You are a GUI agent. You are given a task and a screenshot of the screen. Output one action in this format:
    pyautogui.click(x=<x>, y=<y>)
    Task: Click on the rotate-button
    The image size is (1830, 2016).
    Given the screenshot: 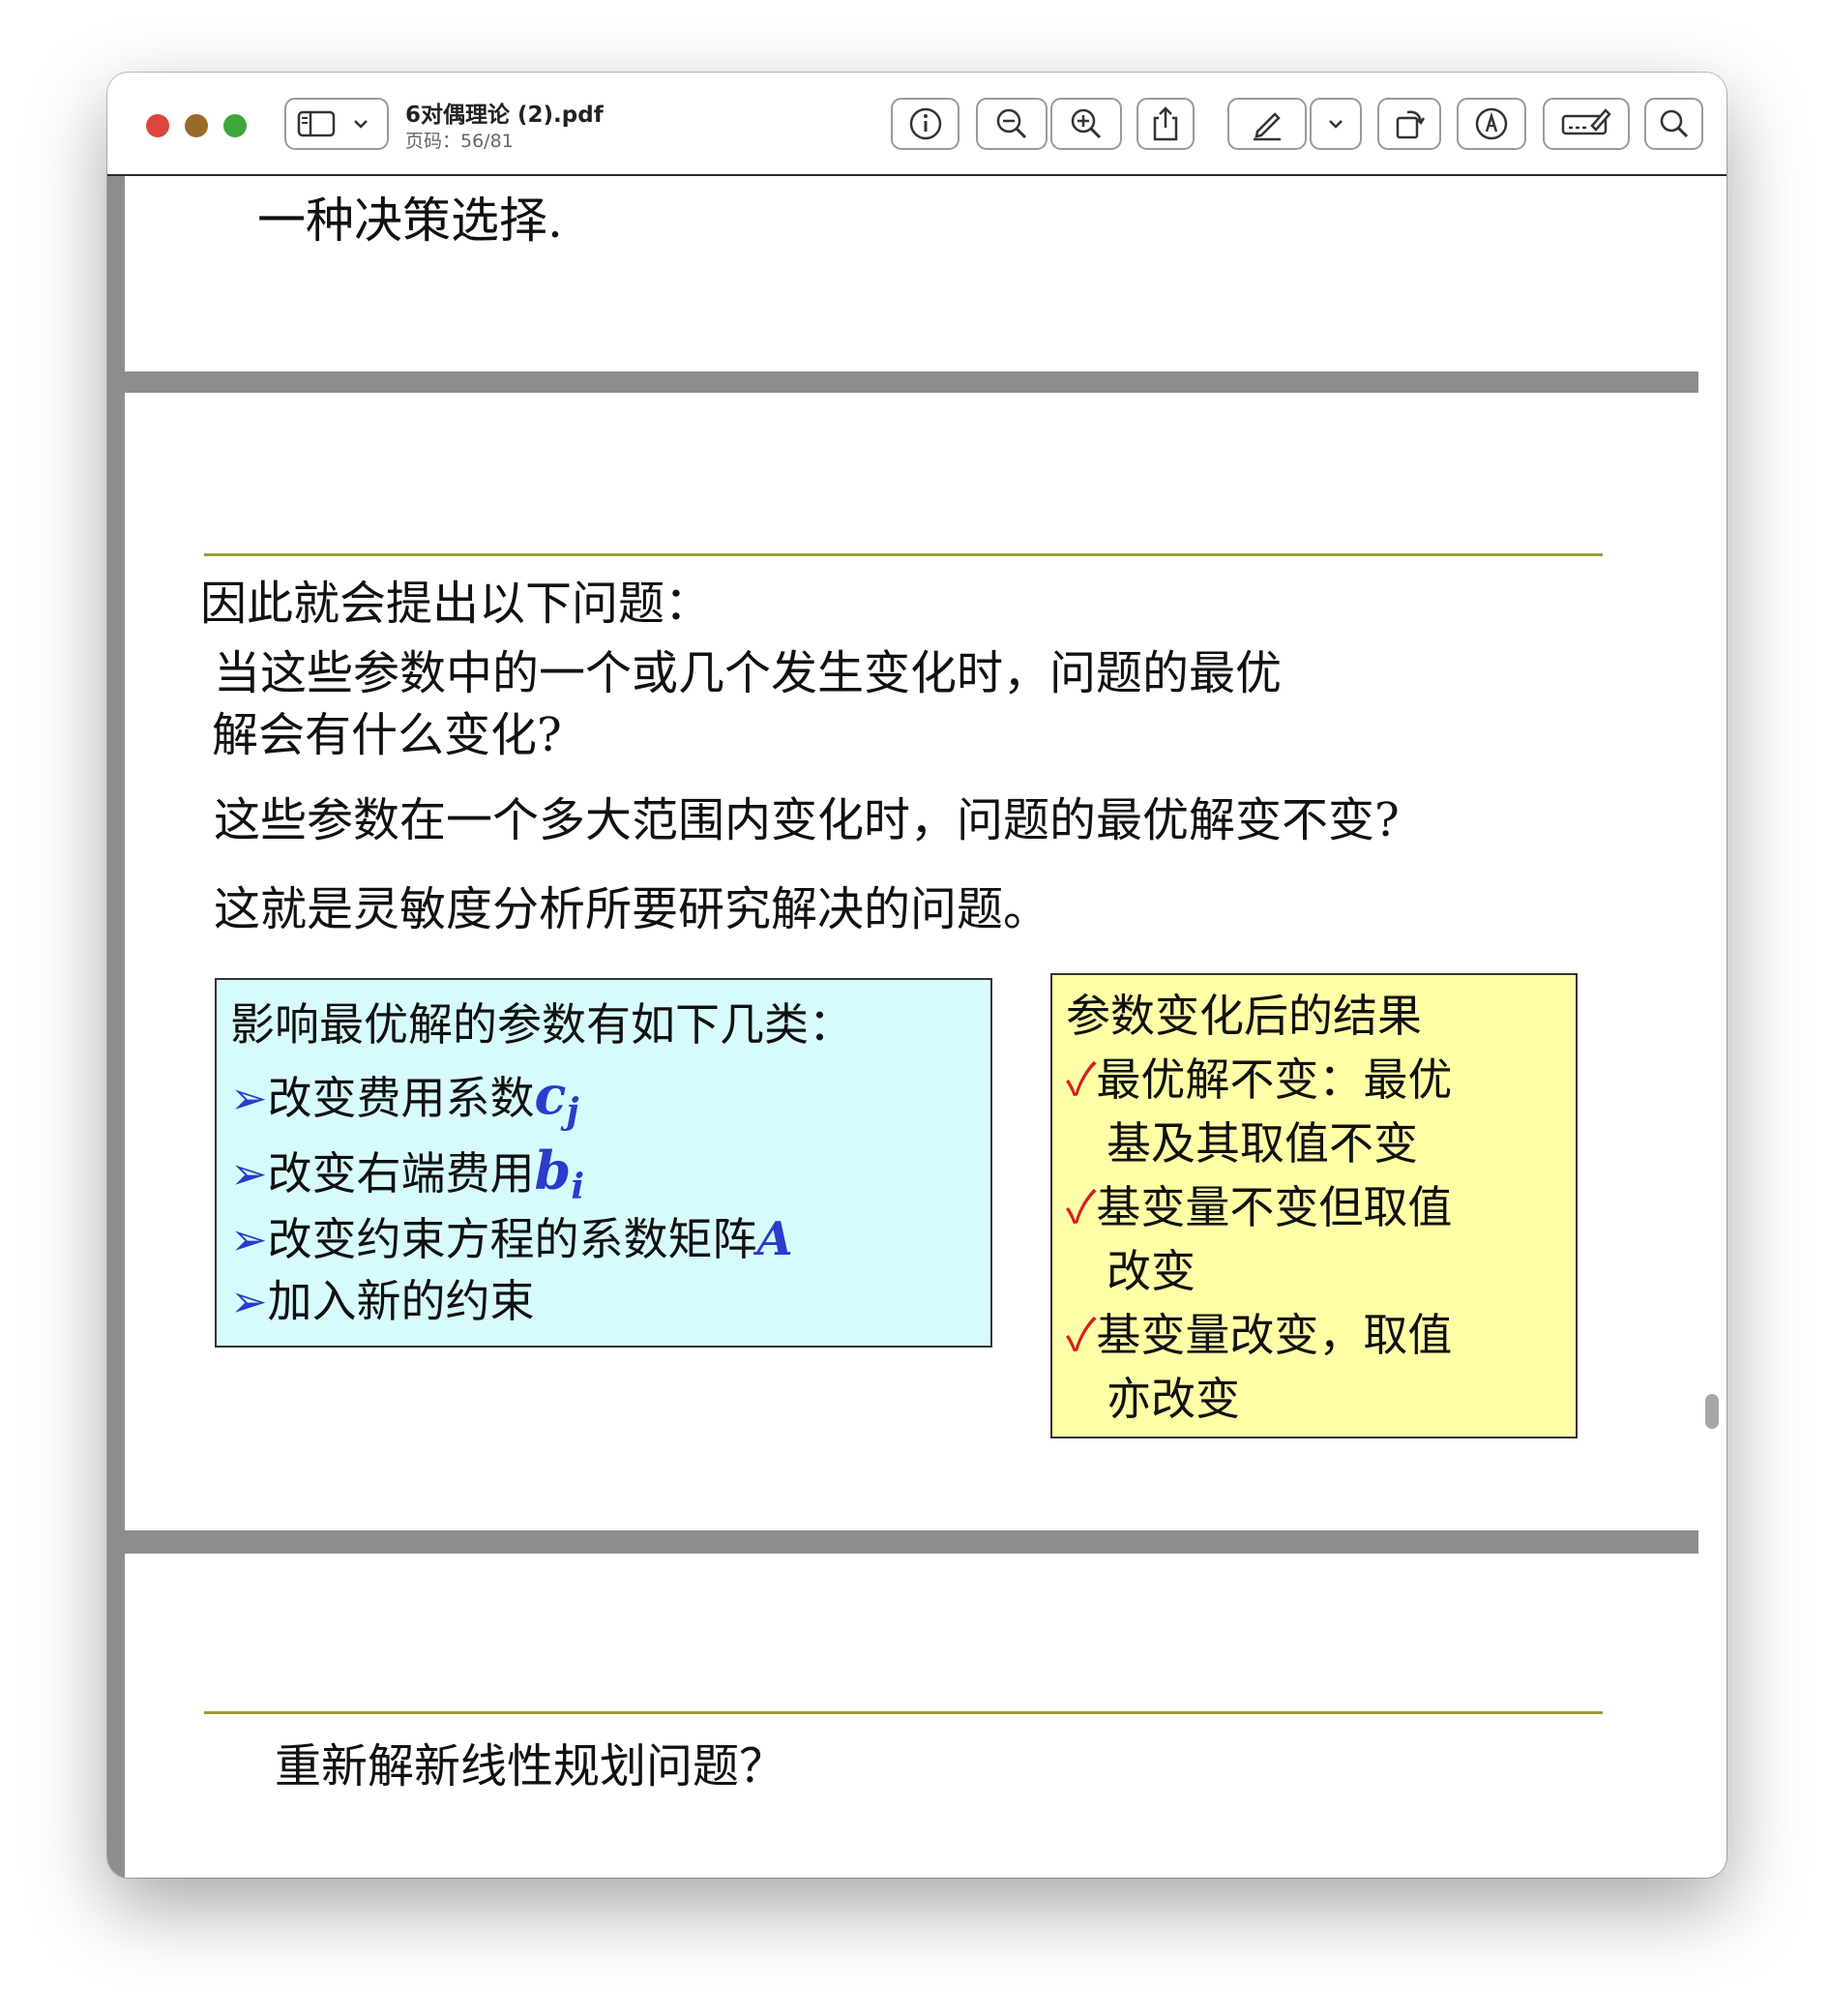 What is the action you would take?
    pyautogui.click(x=1409, y=124)
    